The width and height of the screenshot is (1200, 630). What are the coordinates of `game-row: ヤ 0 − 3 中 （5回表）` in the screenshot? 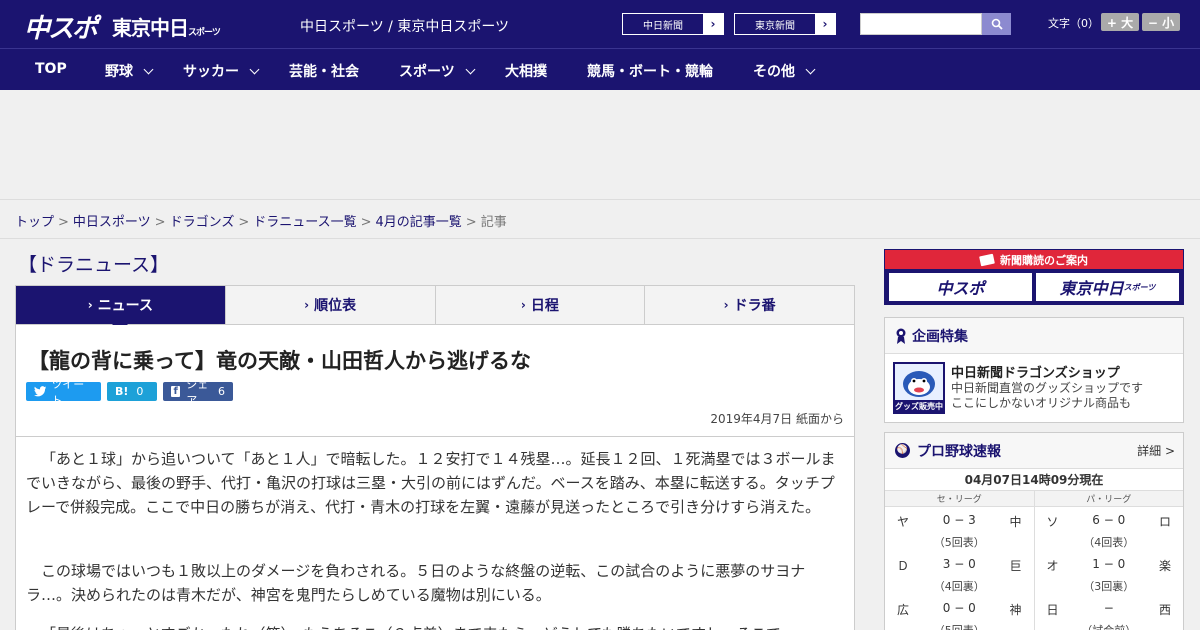 It's located at (959, 529).